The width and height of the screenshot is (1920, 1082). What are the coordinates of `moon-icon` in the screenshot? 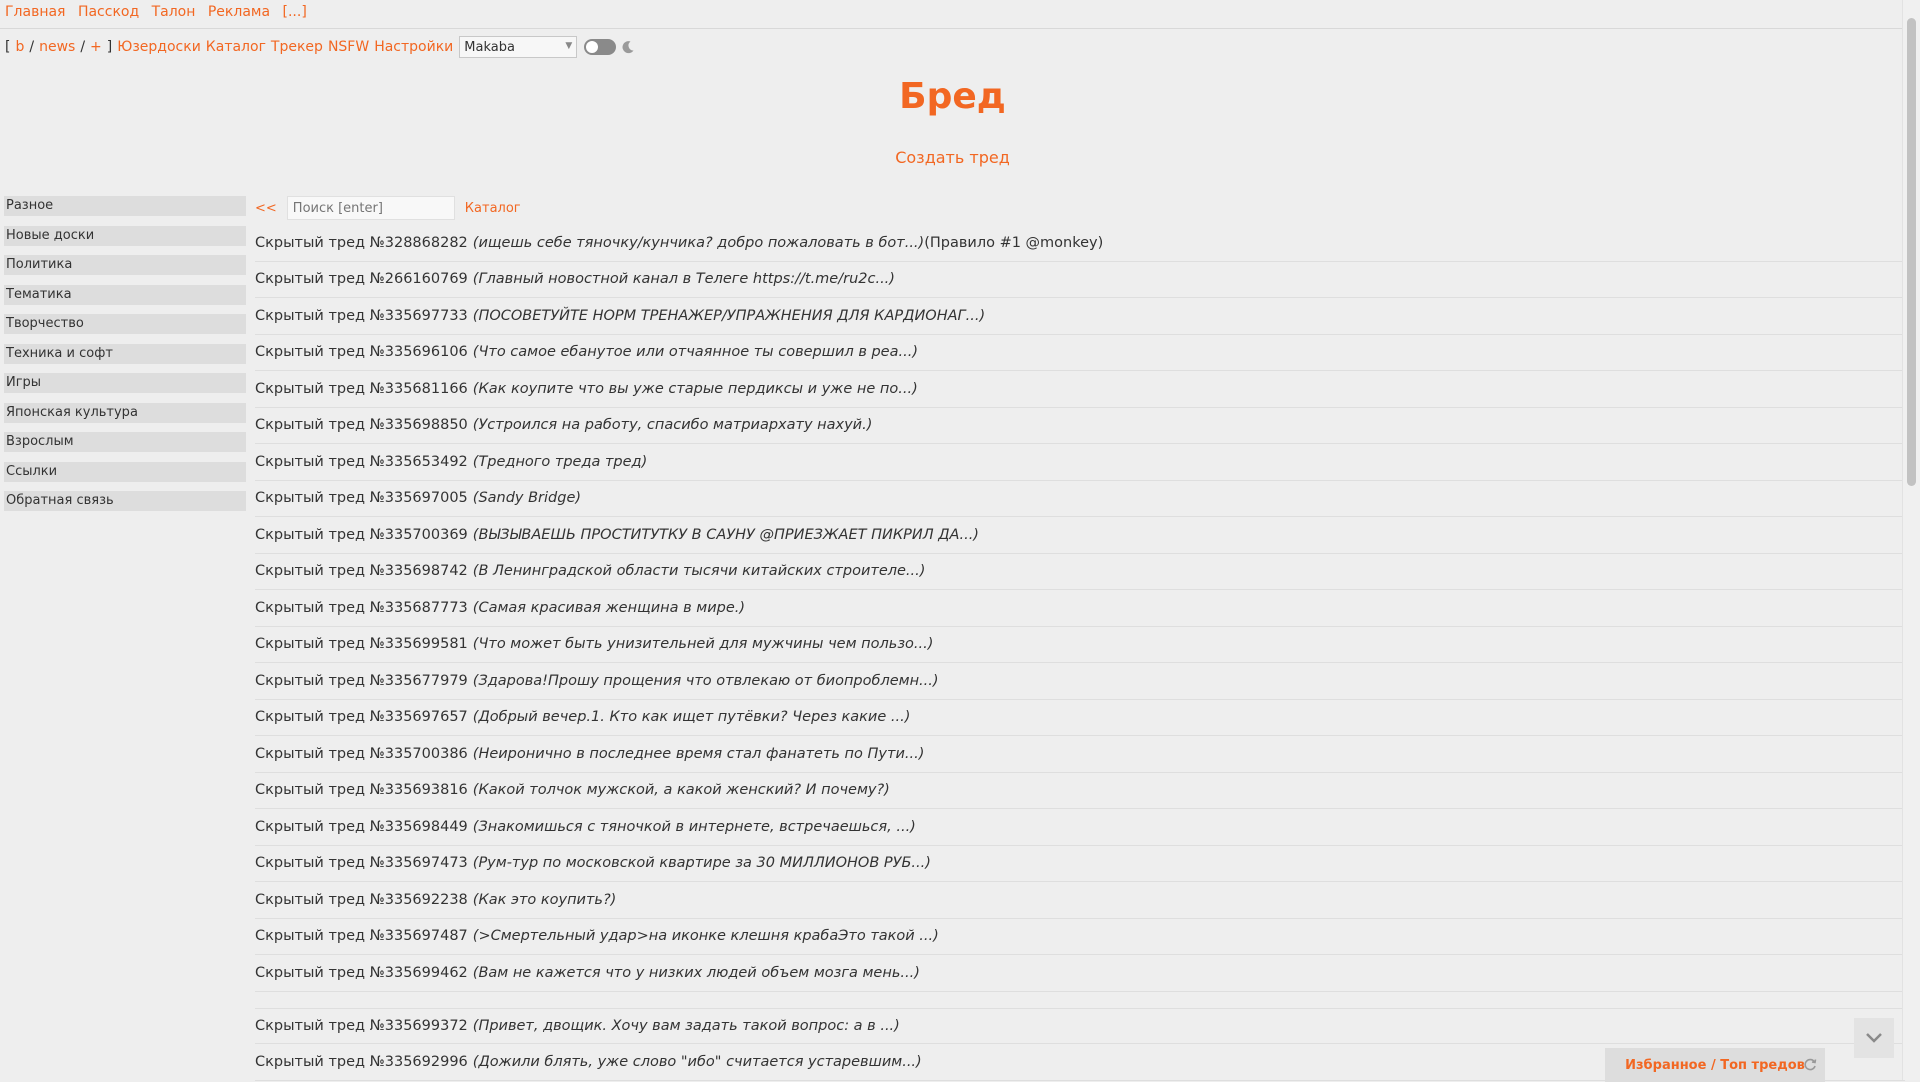 It's located at (628, 47).